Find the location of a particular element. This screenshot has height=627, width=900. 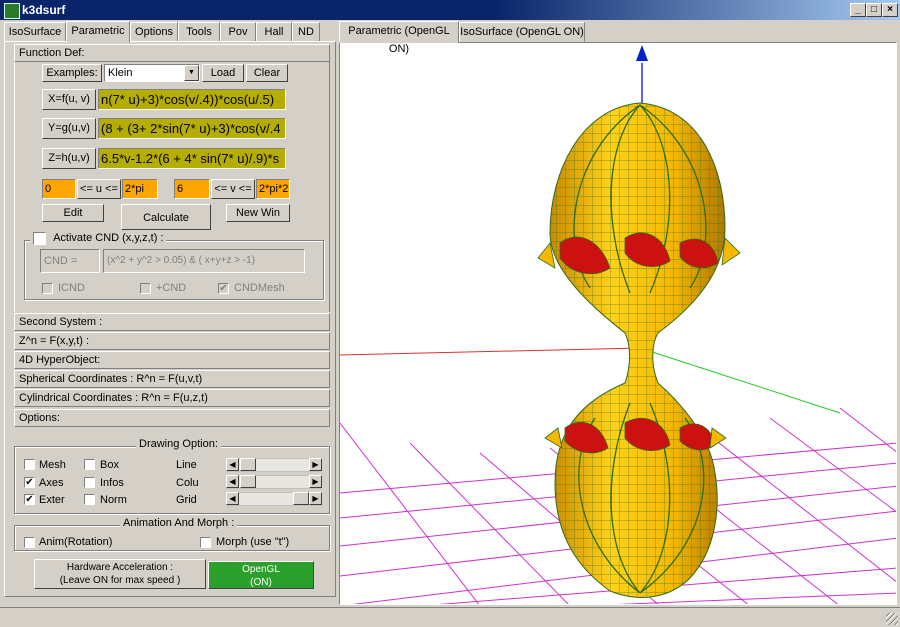

minimize-button: _ is located at coordinates (858, 10).